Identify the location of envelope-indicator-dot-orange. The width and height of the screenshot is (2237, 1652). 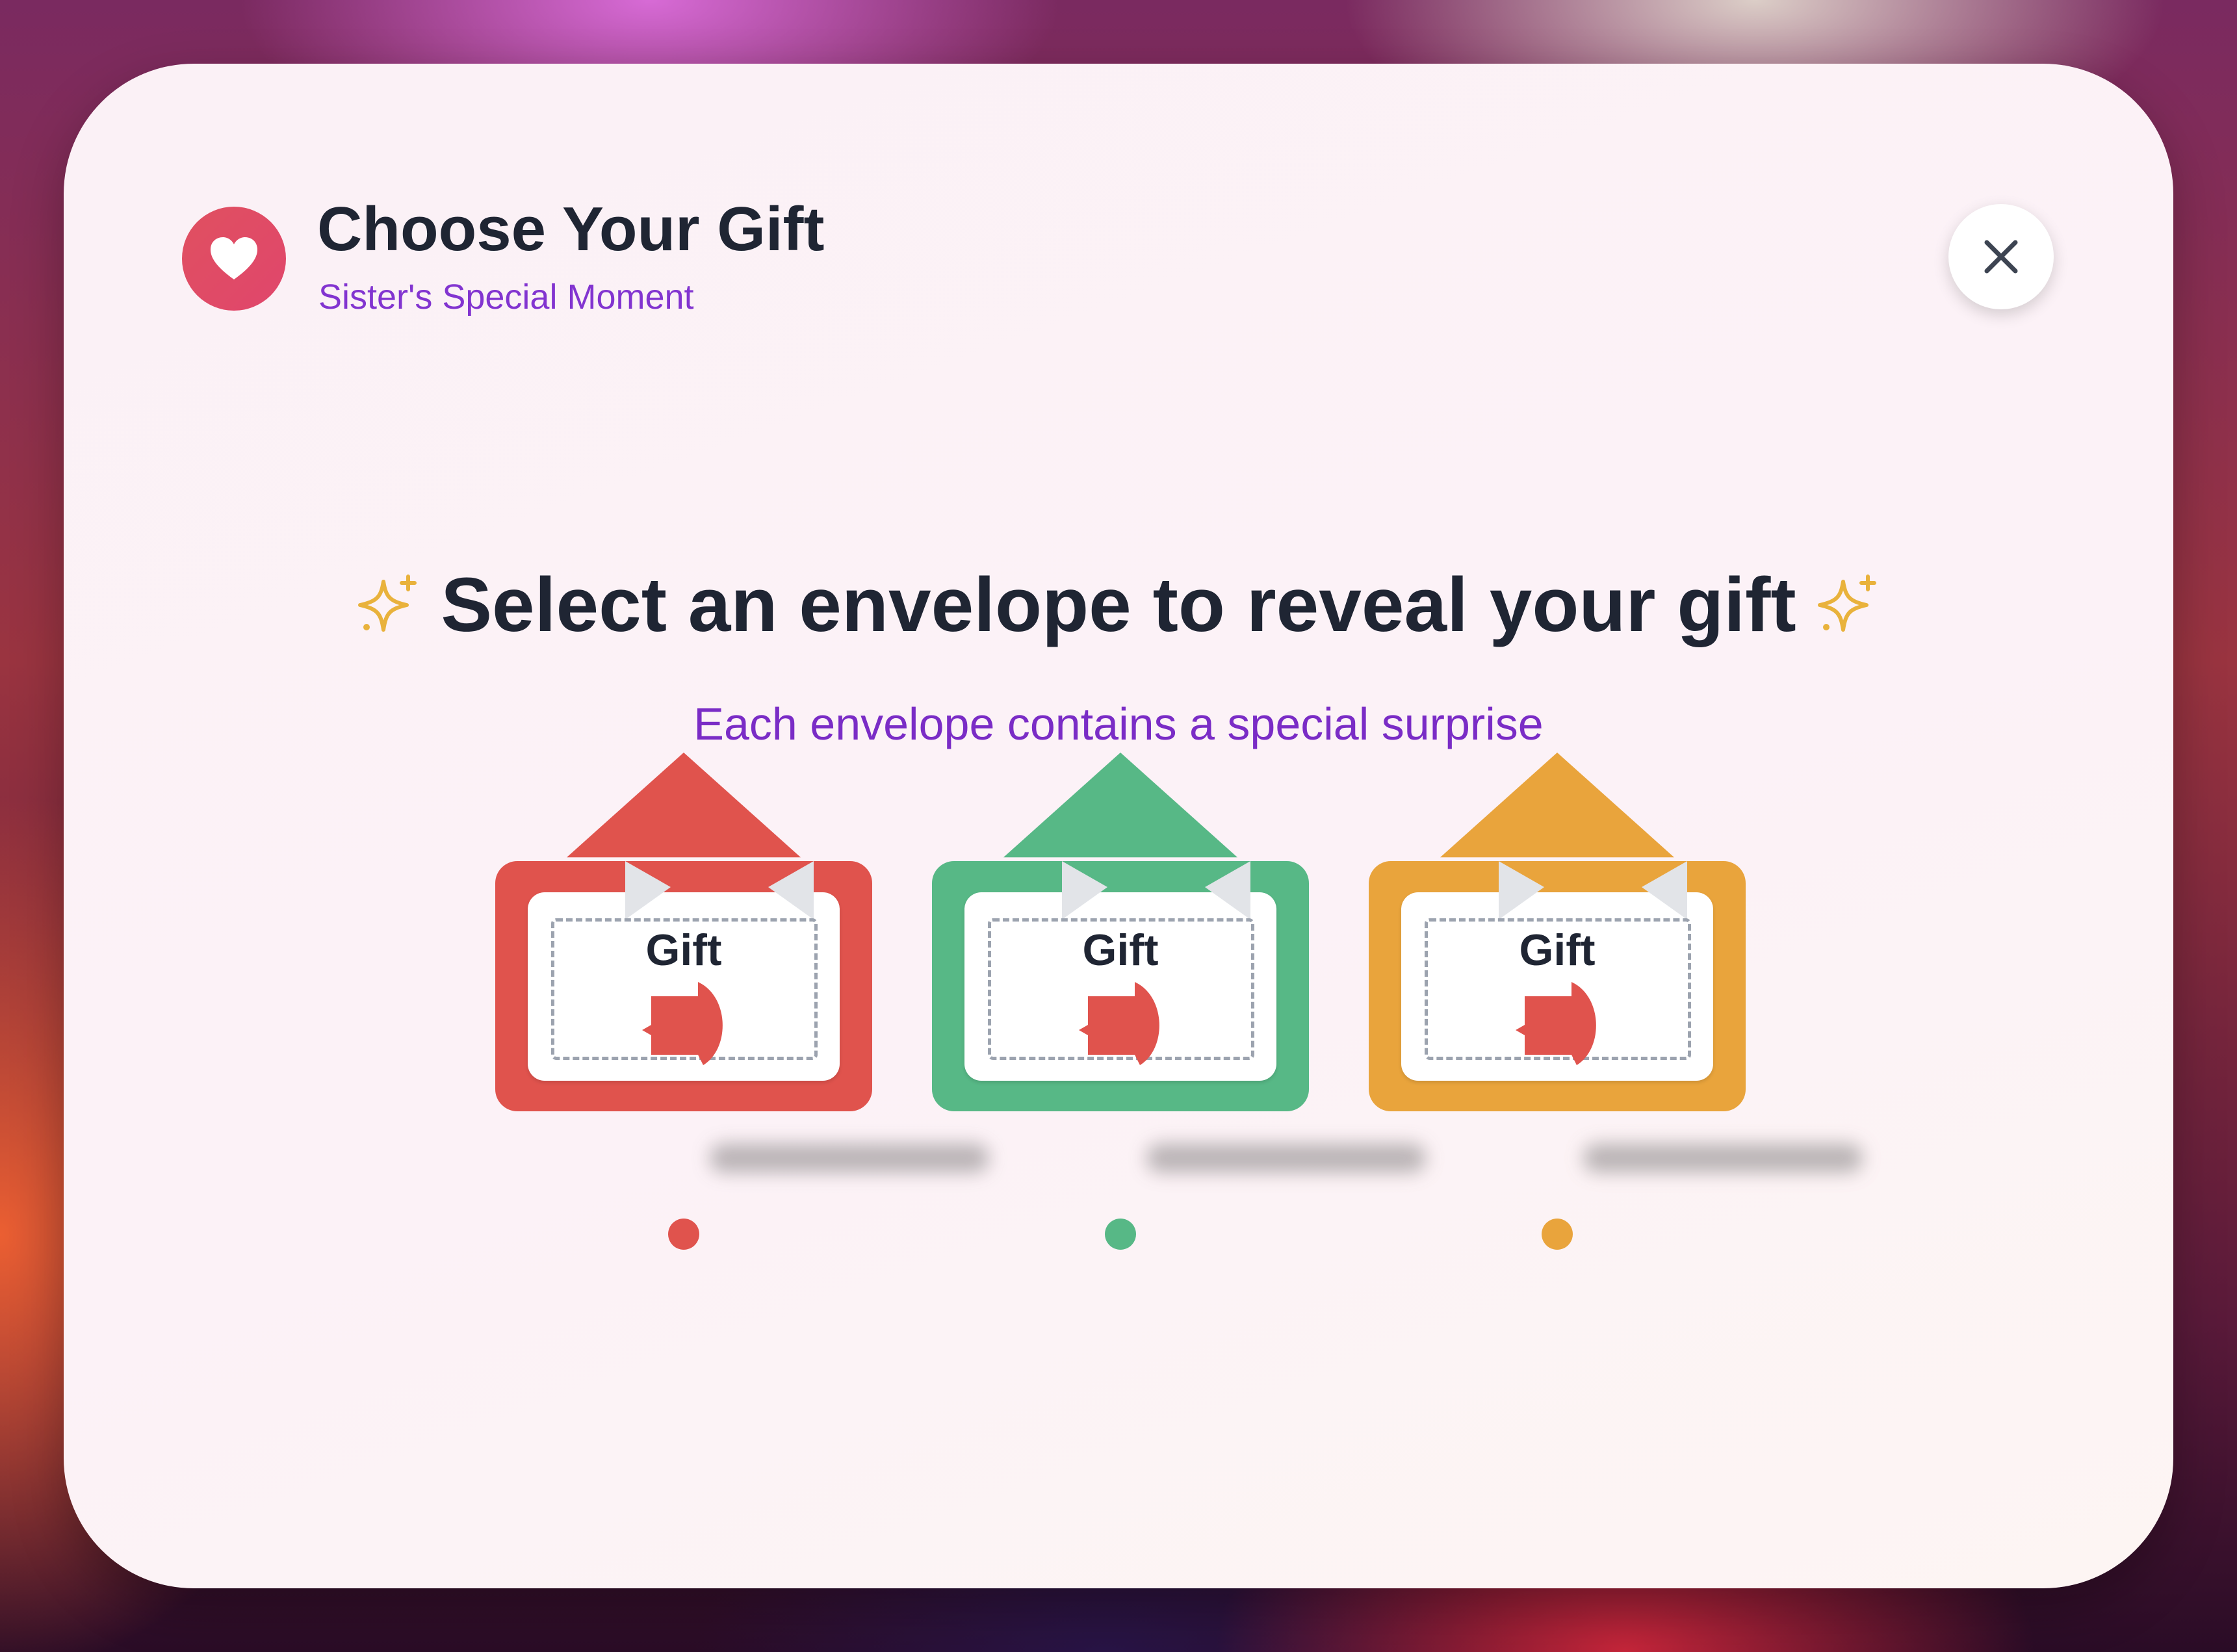
(1557, 1234).